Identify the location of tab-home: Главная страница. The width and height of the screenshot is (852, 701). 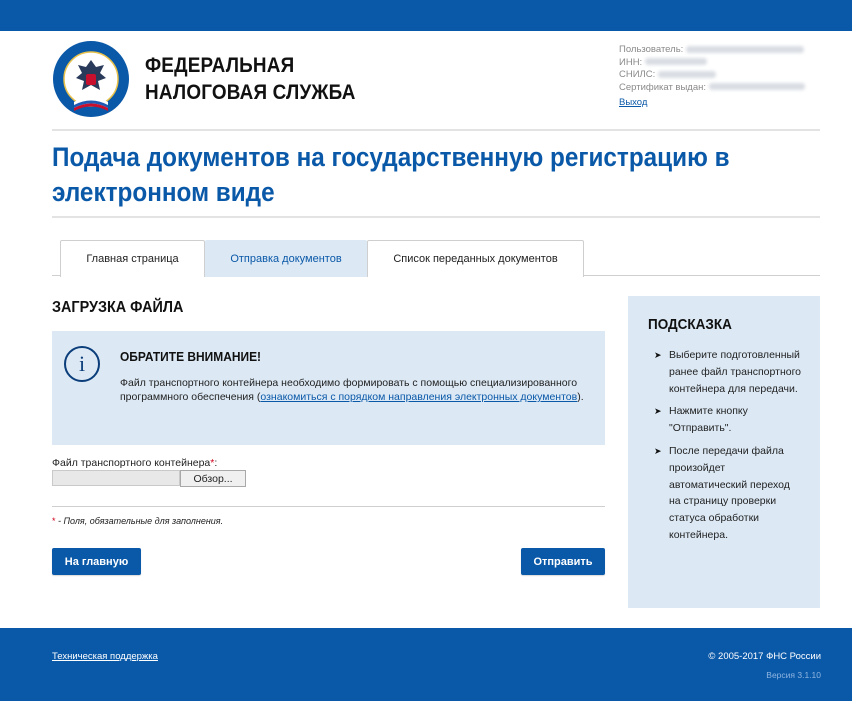
(132, 258).